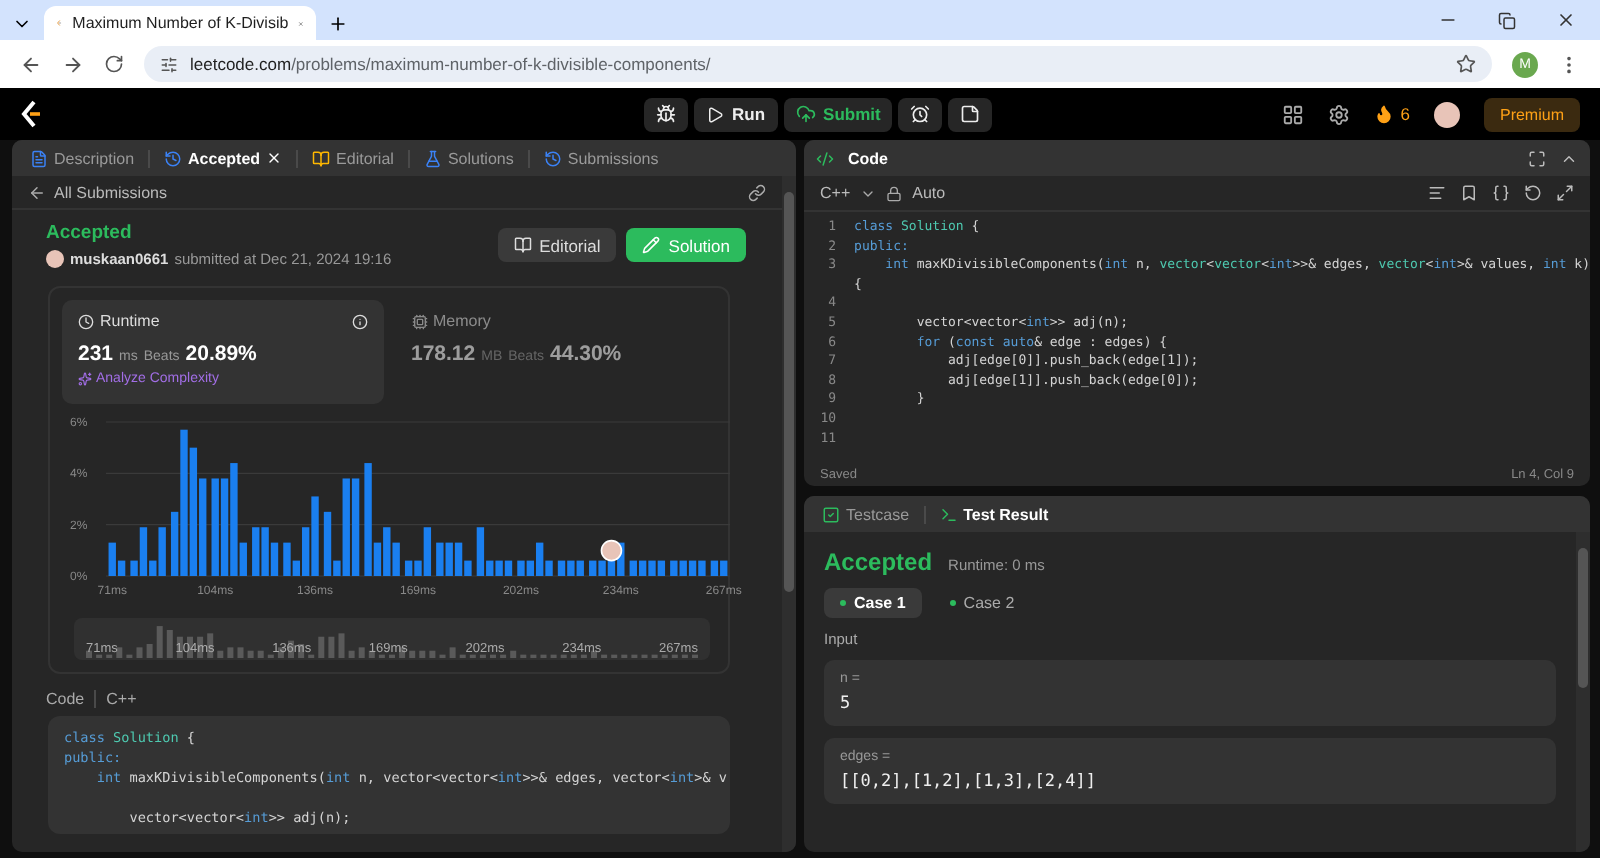  What do you see at coordinates (110, 192) in the screenshot?
I see `all-submissions-link: All Submissions` at bounding box center [110, 192].